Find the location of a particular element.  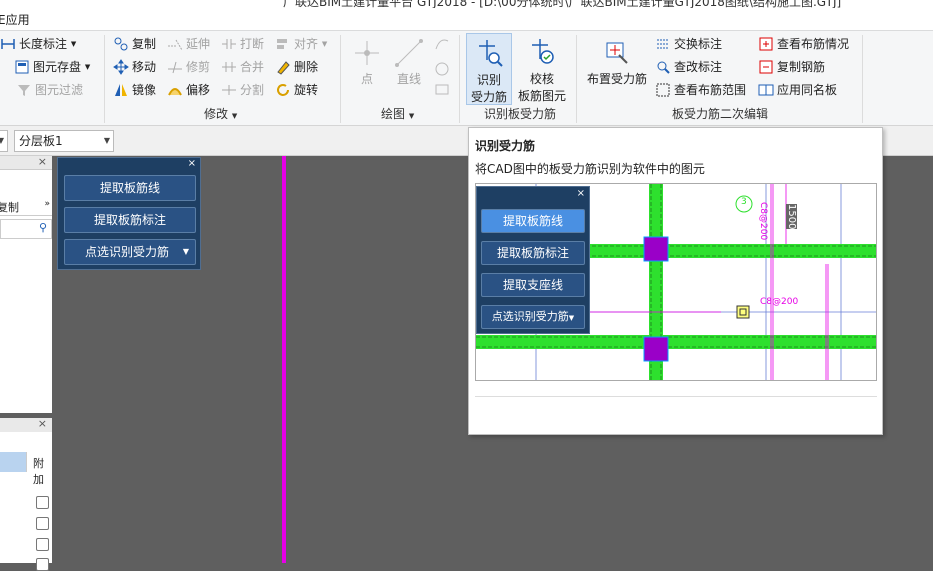

eraser-icon is located at coordinates (283, 67).